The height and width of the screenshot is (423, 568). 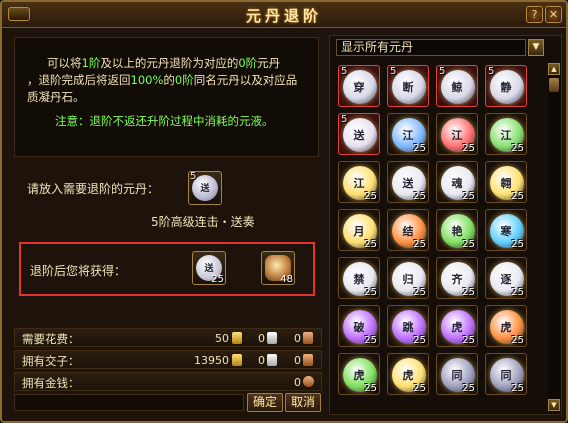 What do you see at coordinates (237, 338) in the screenshot?
I see `gold-ingot-icon` at bounding box center [237, 338].